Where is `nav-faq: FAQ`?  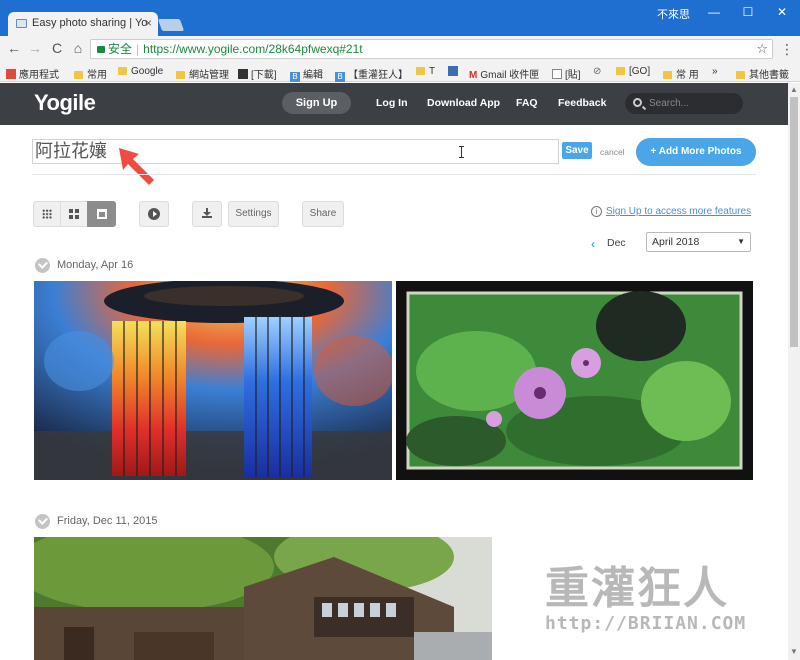
nav-faq: FAQ is located at coordinates (527, 103).